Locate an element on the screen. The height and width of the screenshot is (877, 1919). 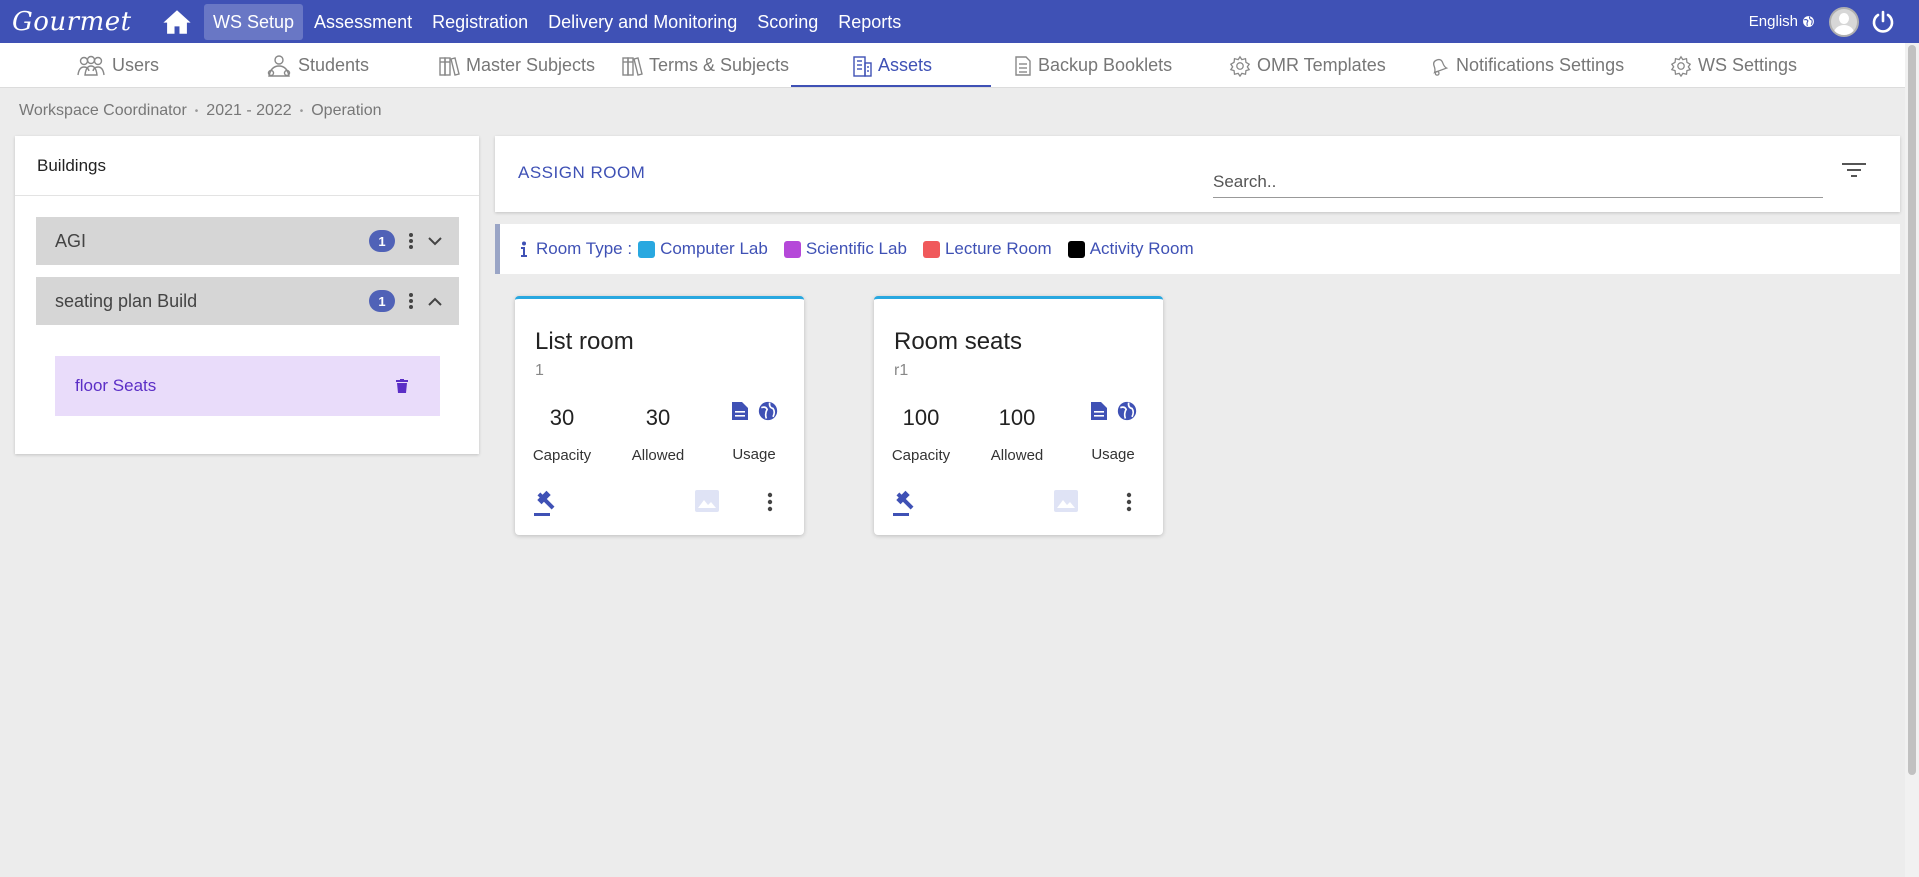
page-scrollbar is located at coordinates (1912, 460).